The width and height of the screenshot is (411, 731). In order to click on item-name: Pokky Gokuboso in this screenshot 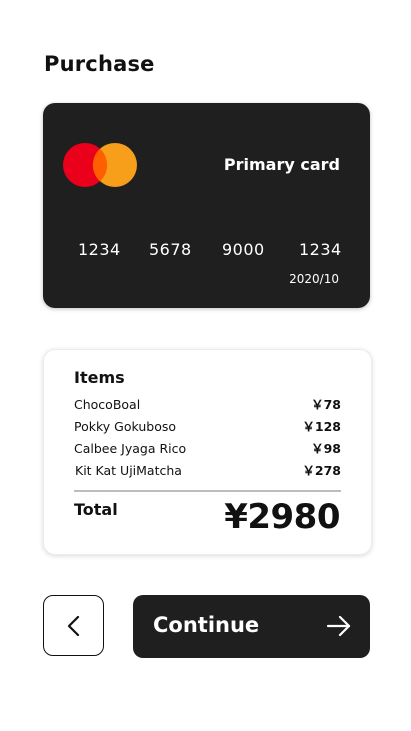, I will do `click(125, 426)`.